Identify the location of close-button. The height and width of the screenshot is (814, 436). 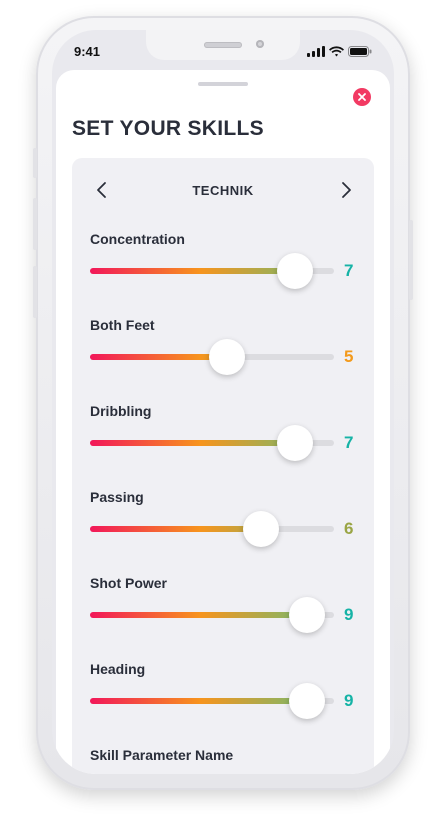
(362, 97).